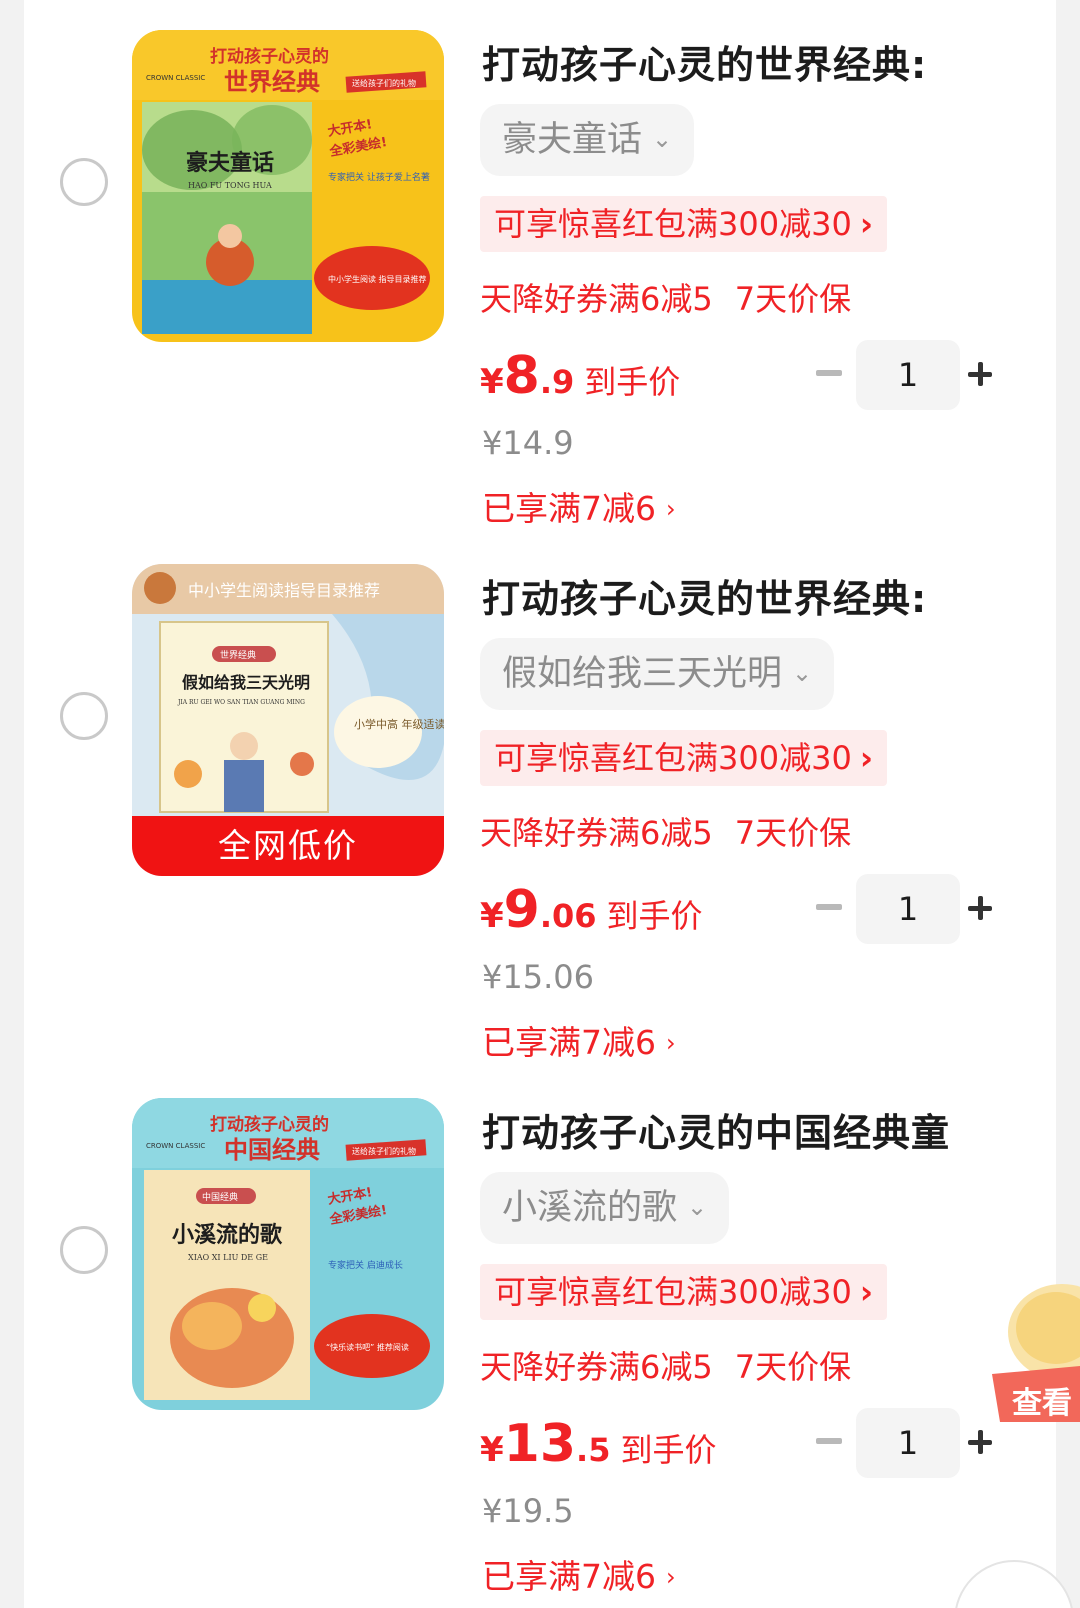 The width and height of the screenshot is (1080, 1608). I want to click on svg-text: XIAO XI LIU DE GE, so click(228, 1257).